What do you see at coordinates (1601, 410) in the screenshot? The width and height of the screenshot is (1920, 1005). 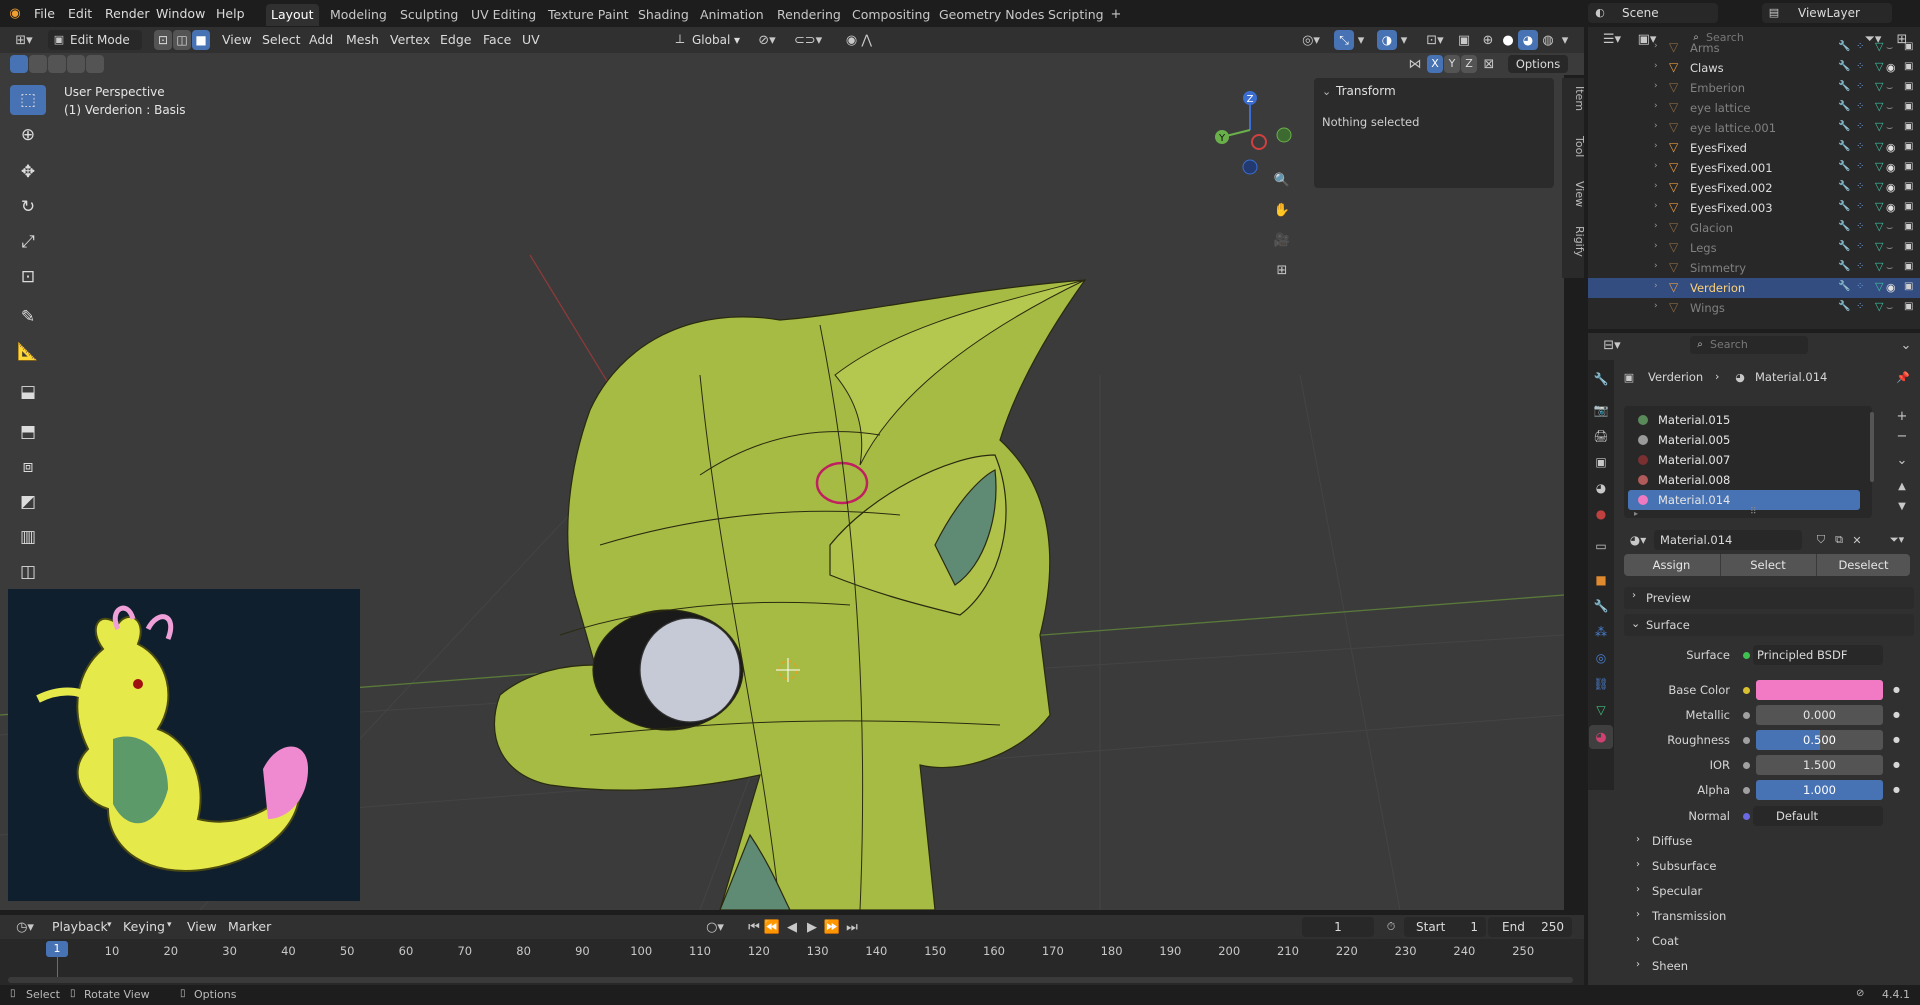 I see `render-tab-icon: 📷` at bounding box center [1601, 410].